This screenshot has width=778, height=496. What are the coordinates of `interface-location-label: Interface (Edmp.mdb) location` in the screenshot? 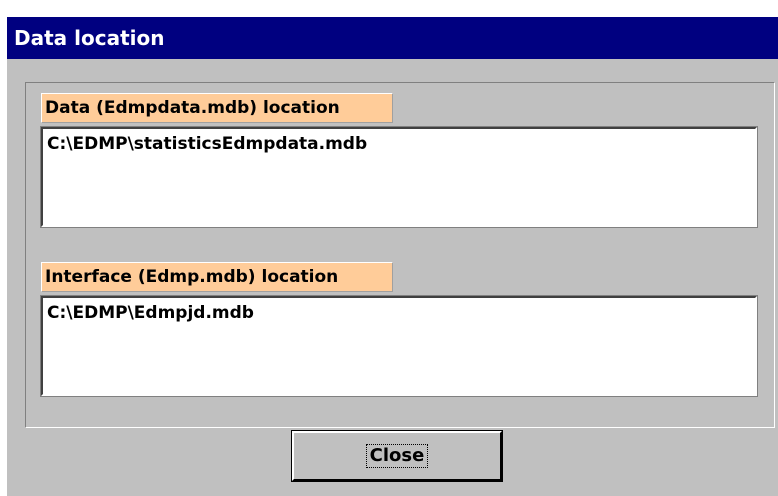 It's located at (217, 277).